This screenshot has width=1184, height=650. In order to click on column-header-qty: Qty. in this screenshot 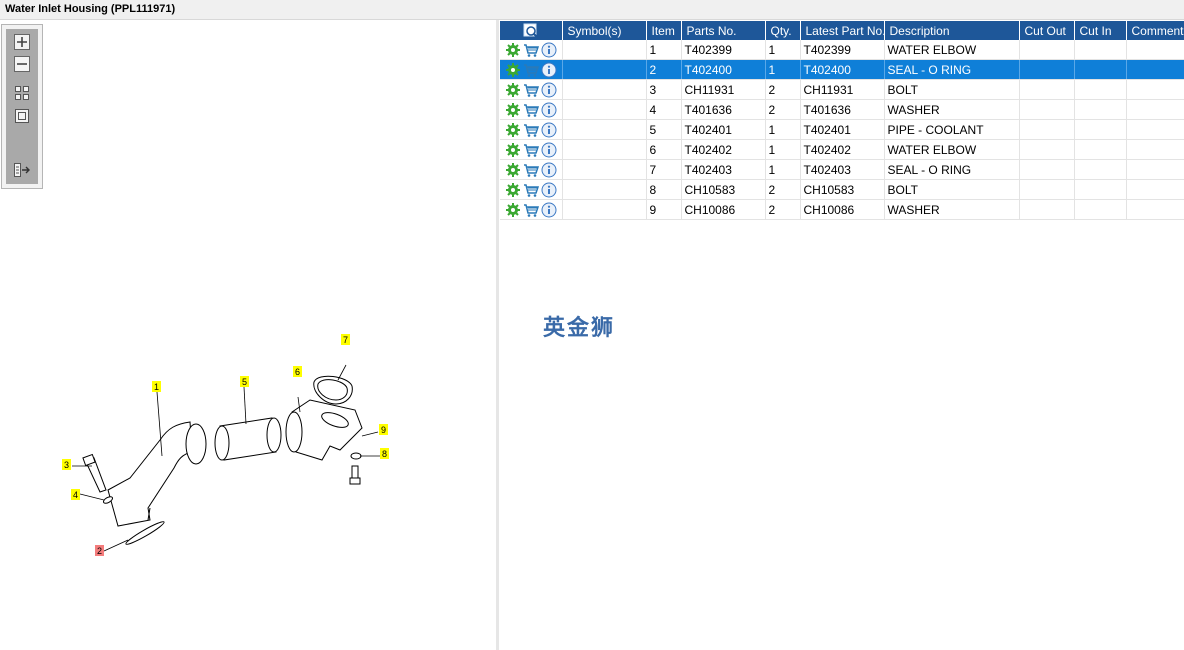, I will do `click(783, 30)`.